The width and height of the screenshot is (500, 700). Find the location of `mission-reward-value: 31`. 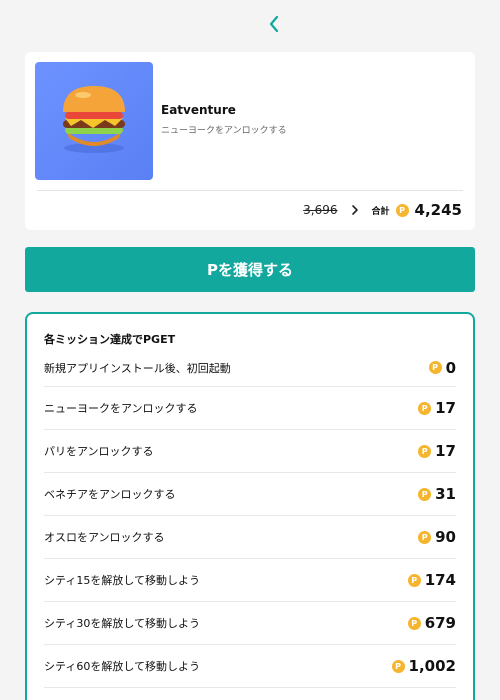

mission-reward-value: 31 is located at coordinates (445, 494).